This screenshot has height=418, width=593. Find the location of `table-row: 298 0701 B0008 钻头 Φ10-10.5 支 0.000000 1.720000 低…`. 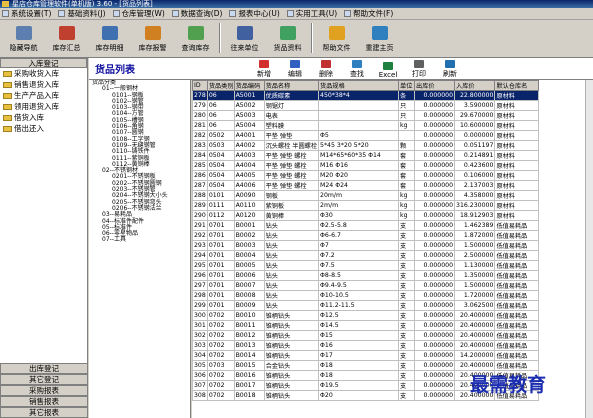

table-row: 298 0701 B0008 钻头 Φ10-10.5 支 0.000000 1.720000 低… is located at coordinates (366, 295).